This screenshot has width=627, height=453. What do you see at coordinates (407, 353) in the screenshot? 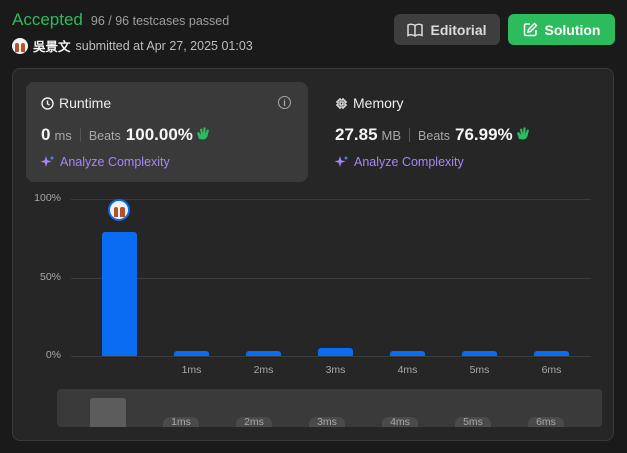
I see `bar-4ms` at bounding box center [407, 353].